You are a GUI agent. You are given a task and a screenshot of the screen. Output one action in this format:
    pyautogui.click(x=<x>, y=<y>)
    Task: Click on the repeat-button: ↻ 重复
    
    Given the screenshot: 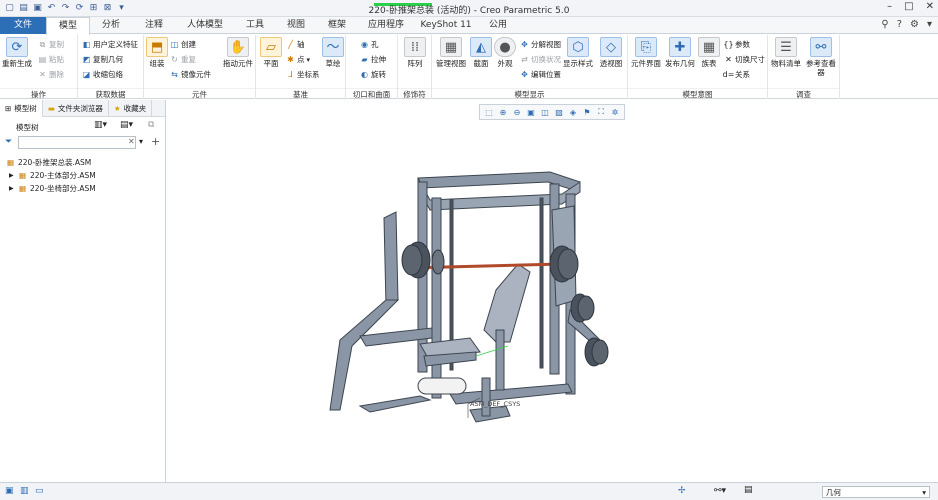 What is the action you would take?
    pyautogui.click(x=183, y=59)
    